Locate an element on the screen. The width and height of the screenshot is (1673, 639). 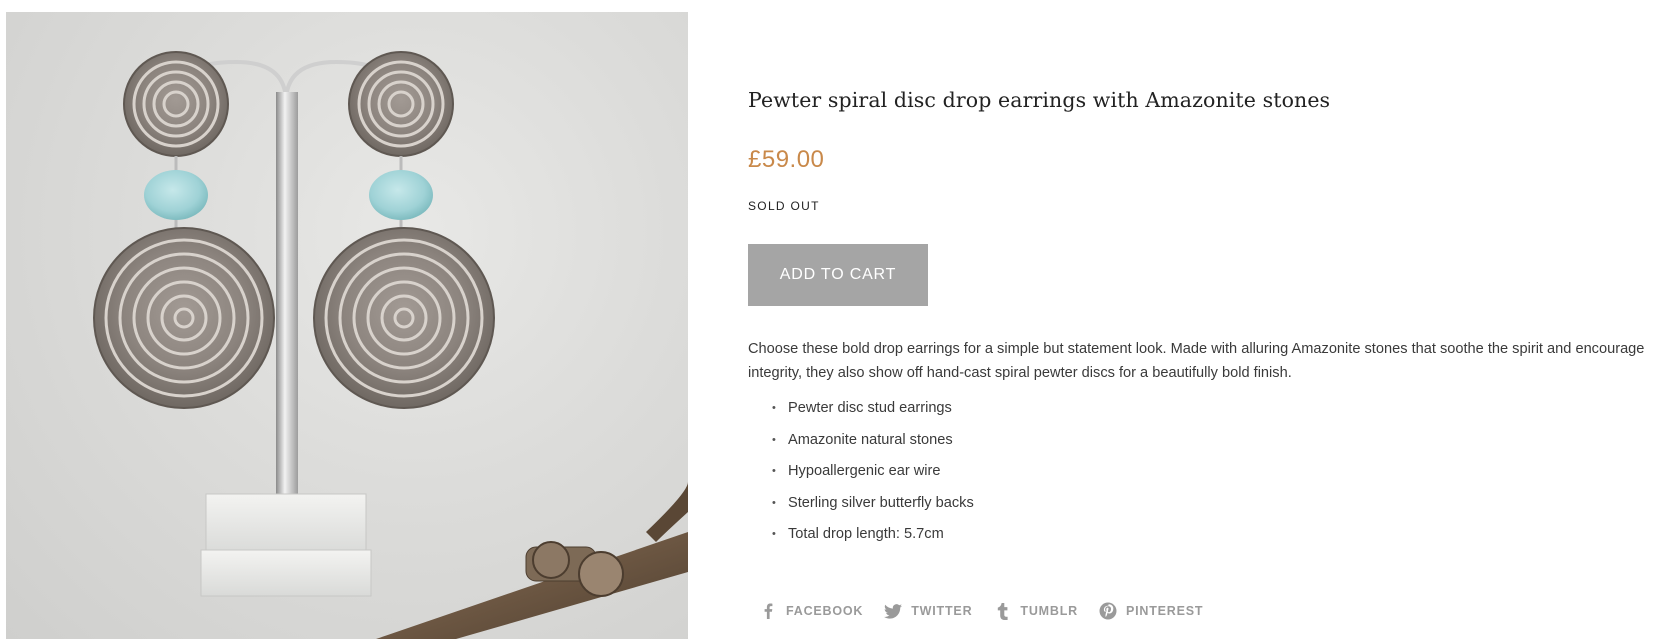
share-facebook-link: FACEBOOK is located at coordinates (810, 611).